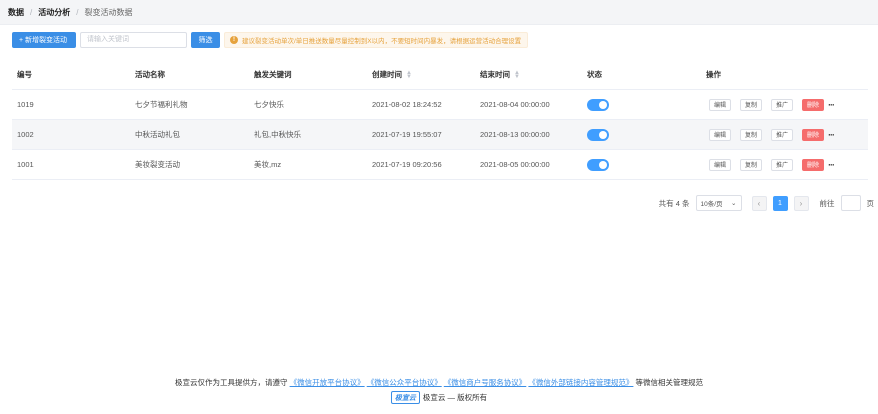 The image size is (878, 414). I want to click on cell-created: 2021-07-19 09:20:56, so click(407, 164).